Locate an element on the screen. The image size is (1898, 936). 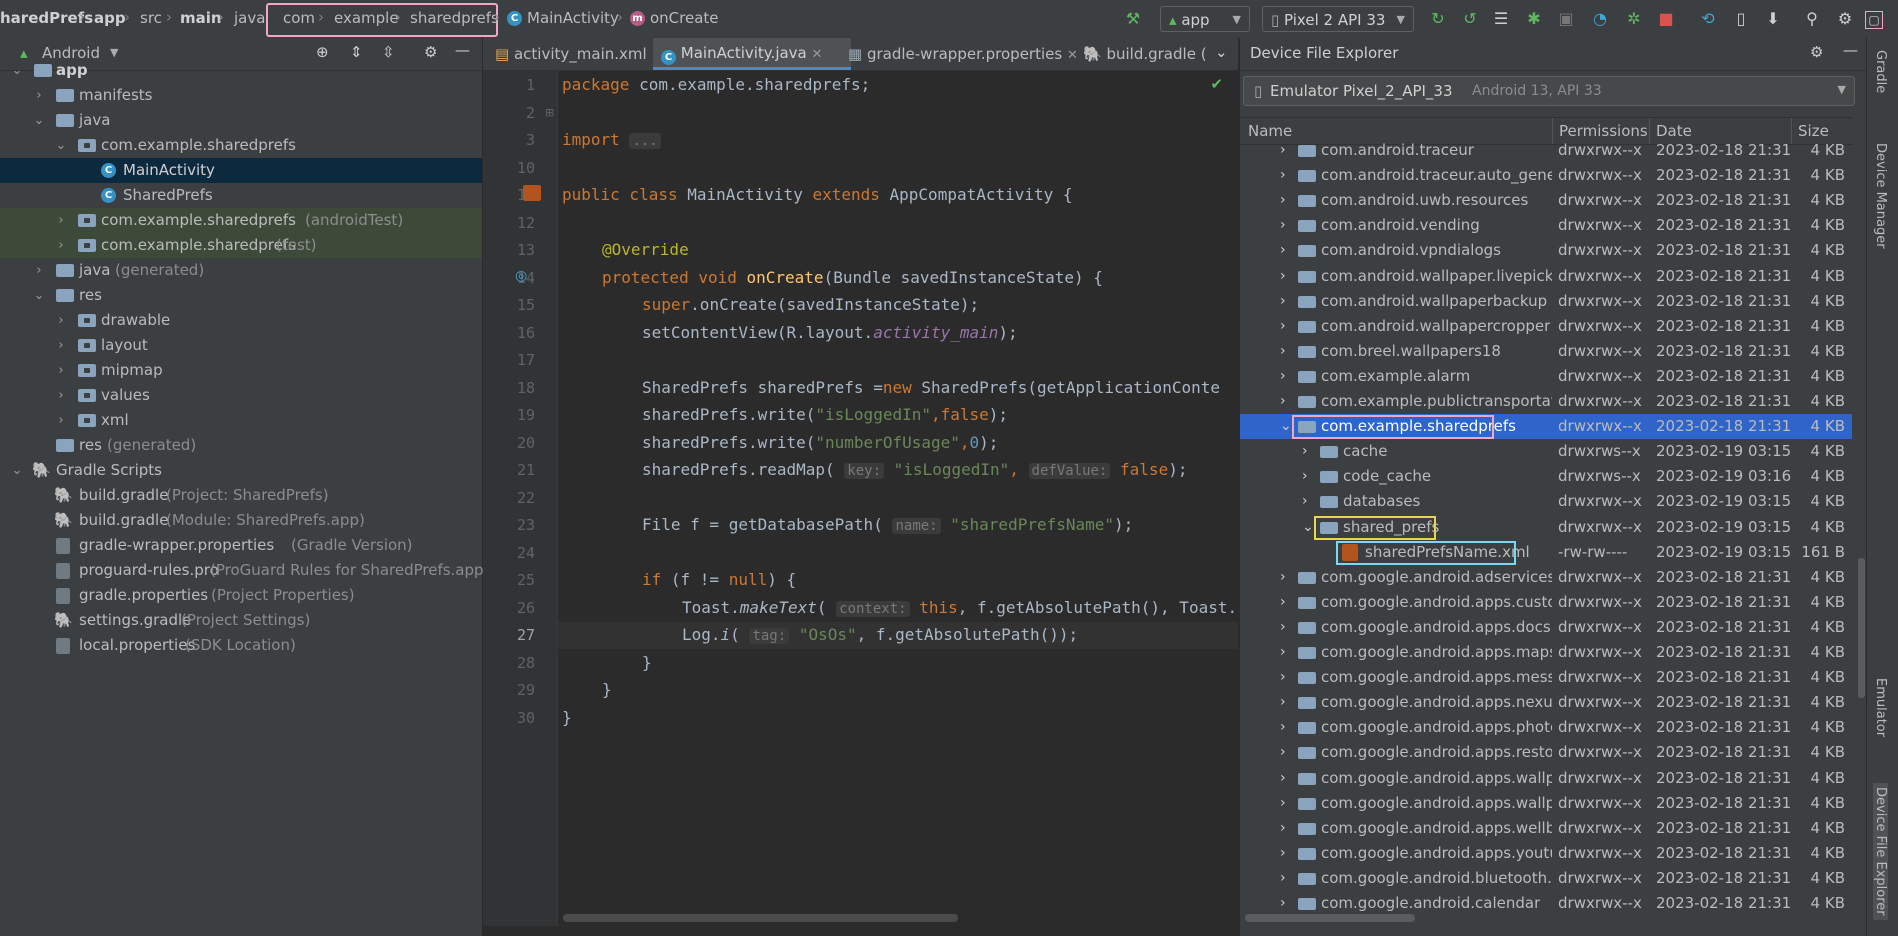
file-row: › databases drwxrwx--x 2023-02-19 03:15 4 KB is located at coordinates (1546, 501).